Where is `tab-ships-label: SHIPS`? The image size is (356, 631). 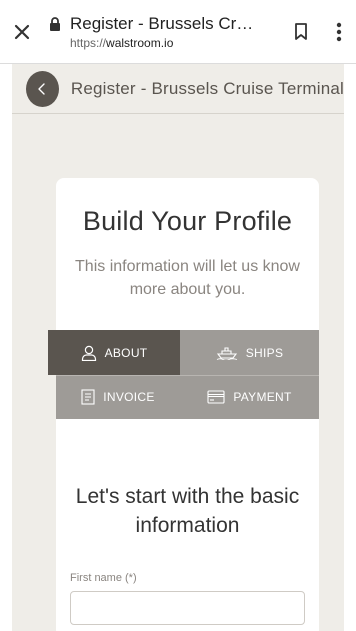
tab-ships-label: SHIPS is located at coordinates (264, 352).